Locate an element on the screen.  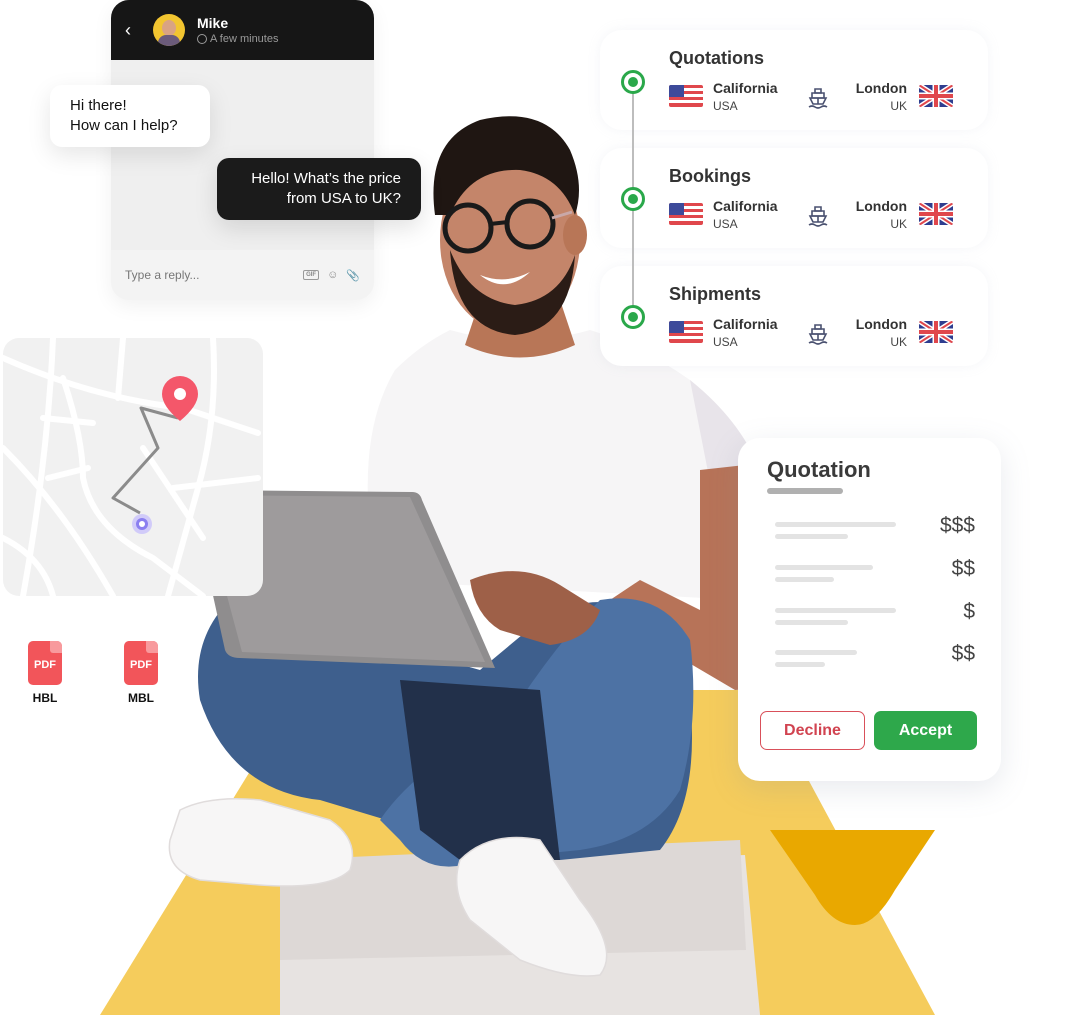
chat-header: ‹ Mike A few minutes is located at coordinates (242, 30).